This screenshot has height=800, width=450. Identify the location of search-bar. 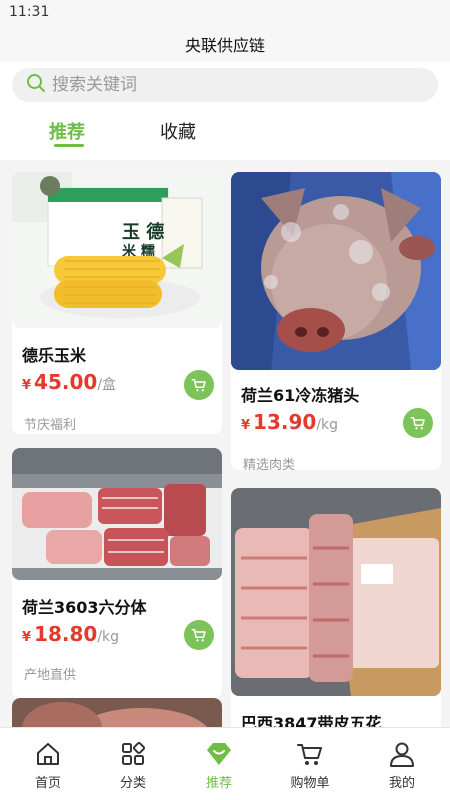
(225, 85).